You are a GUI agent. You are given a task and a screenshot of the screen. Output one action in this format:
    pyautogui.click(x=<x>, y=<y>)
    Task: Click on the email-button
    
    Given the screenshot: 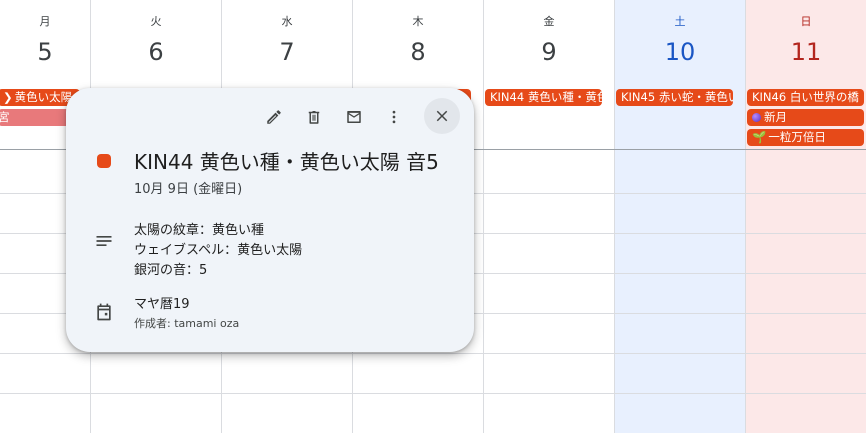 What is the action you would take?
    pyautogui.click(x=354, y=117)
    